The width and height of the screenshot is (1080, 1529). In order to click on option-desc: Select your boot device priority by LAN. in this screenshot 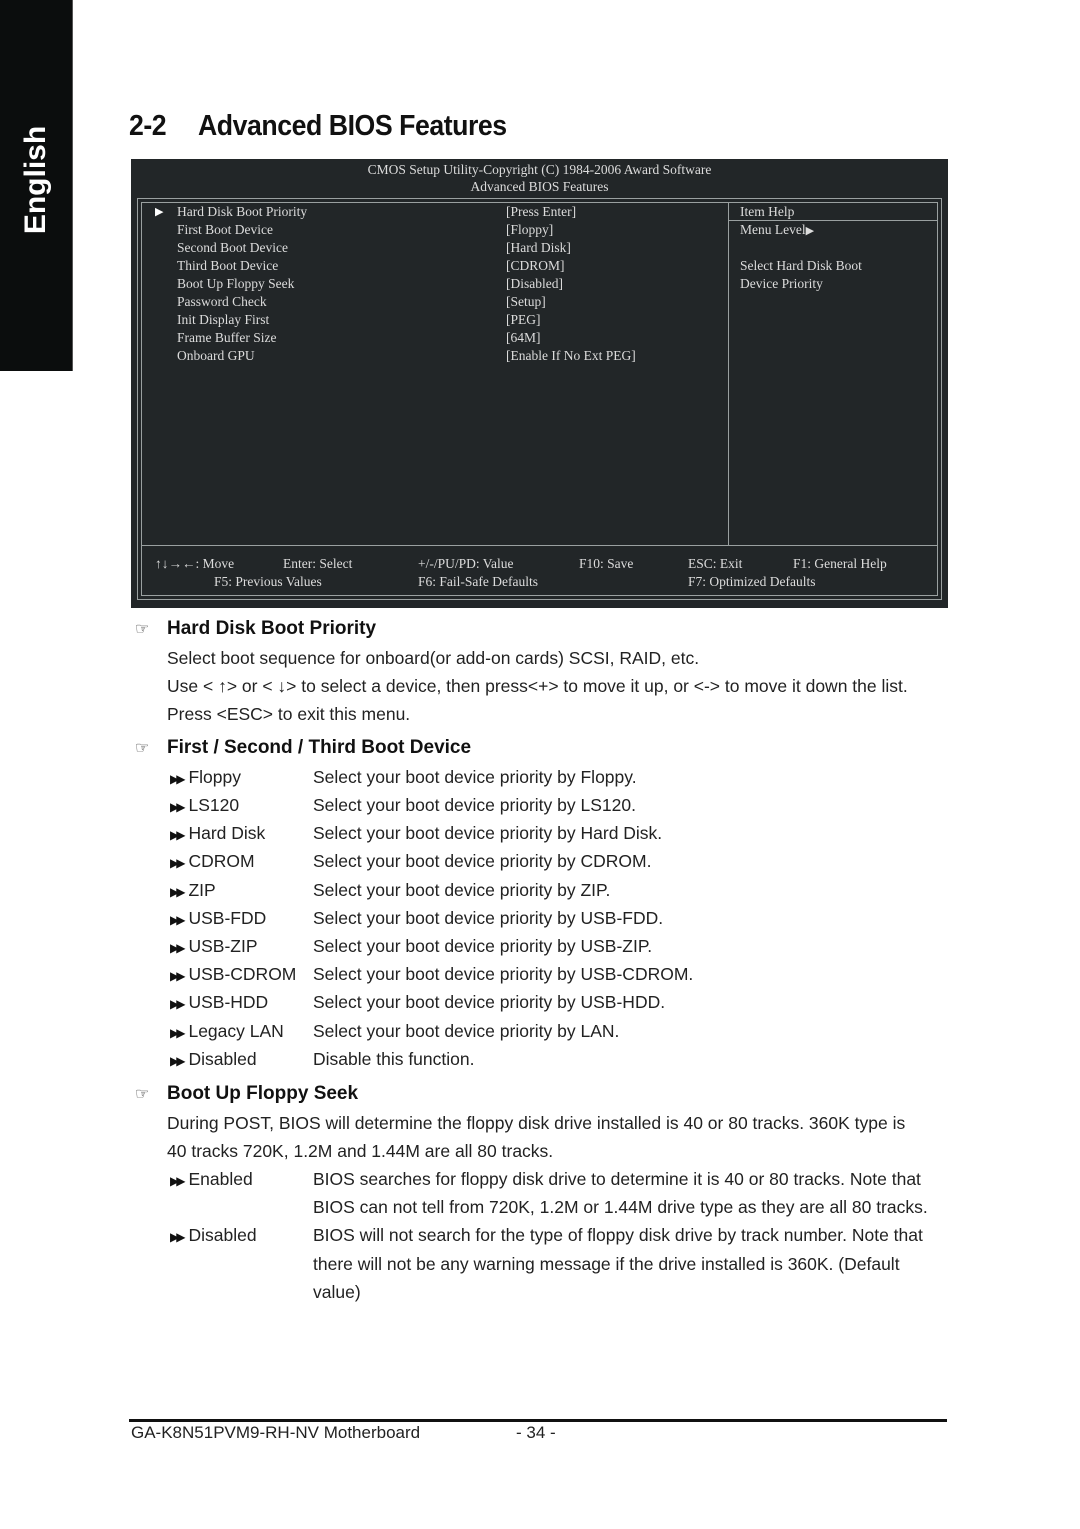, I will do `click(466, 1031)`.